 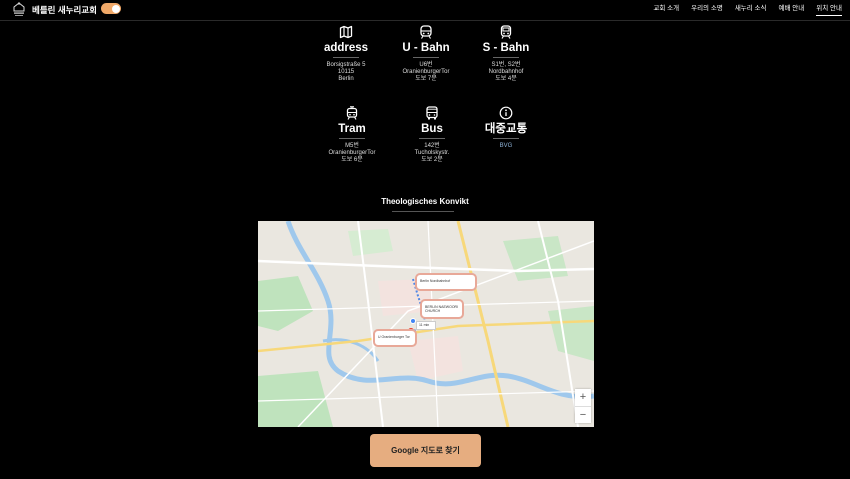 What do you see at coordinates (64, 10) in the screenshot?
I see `site-title: 베를린 새누리교회` at bounding box center [64, 10].